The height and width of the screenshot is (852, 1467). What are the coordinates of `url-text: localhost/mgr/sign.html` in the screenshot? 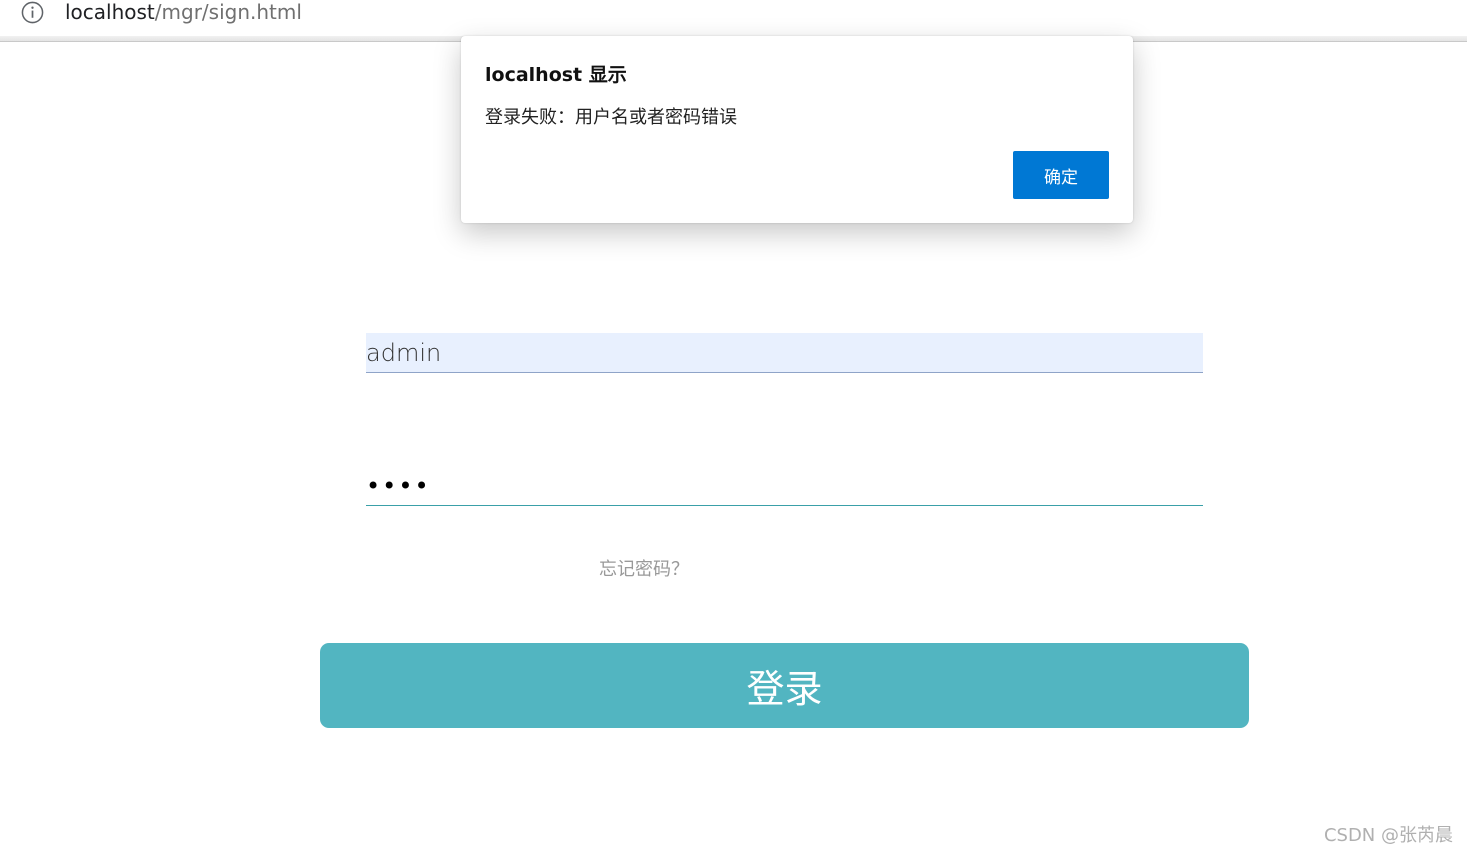 It's located at (183, 13).